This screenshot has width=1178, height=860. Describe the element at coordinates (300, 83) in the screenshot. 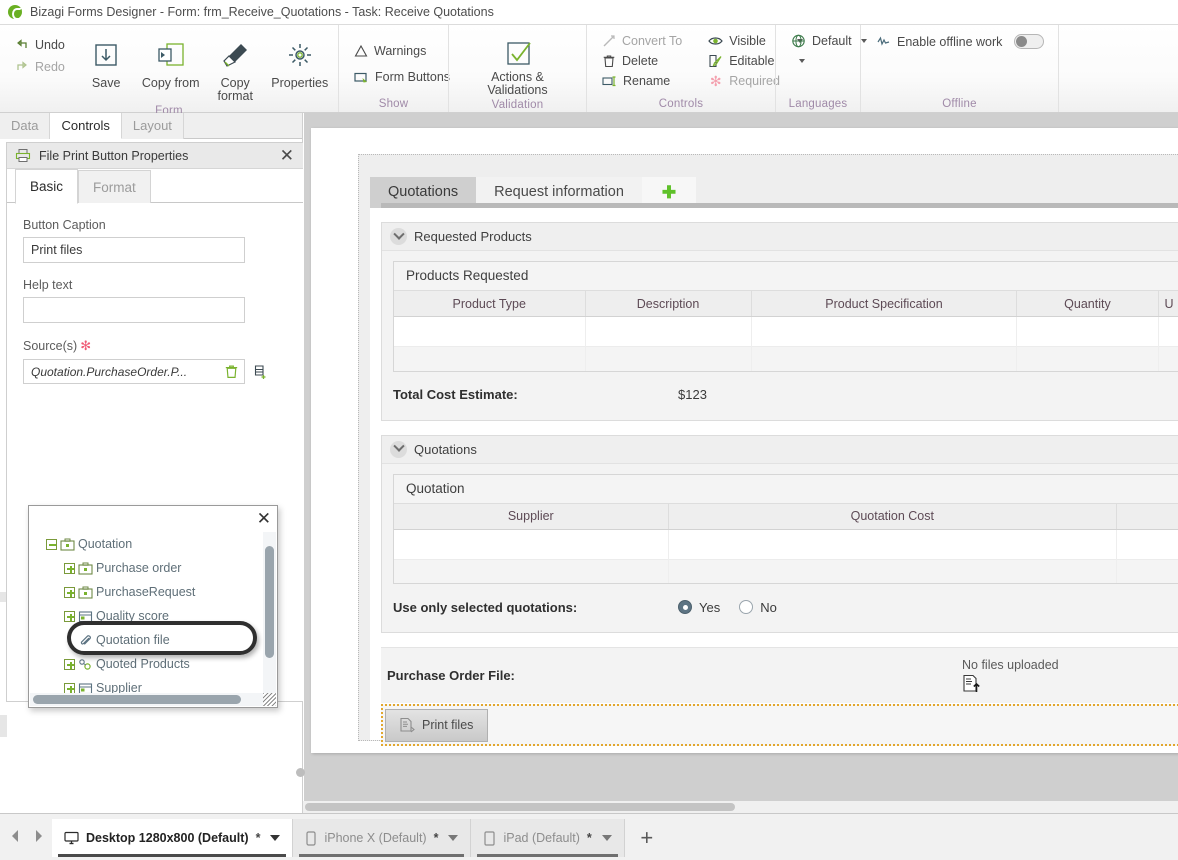

I see `properties-label: Properties` at that location.